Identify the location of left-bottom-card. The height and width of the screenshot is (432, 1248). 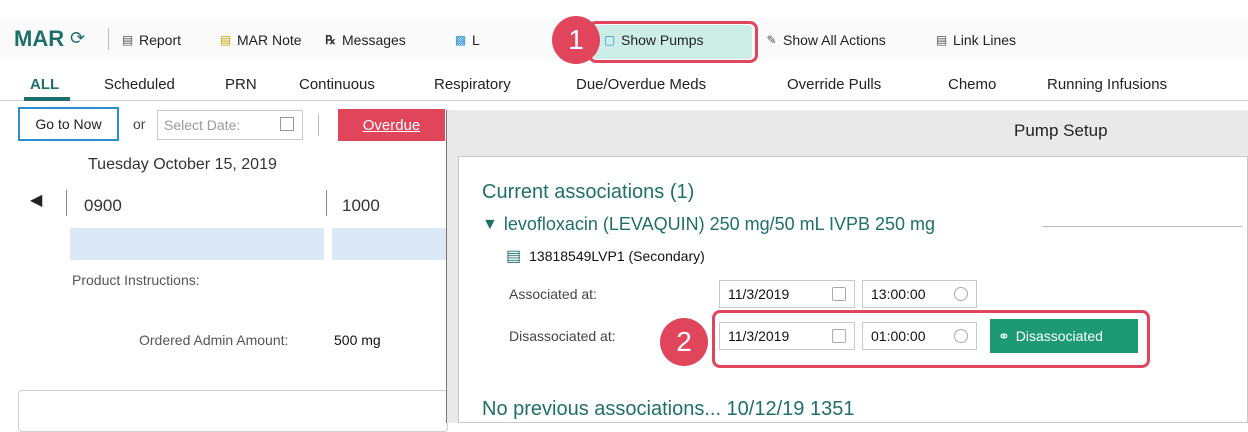
(233, 411).